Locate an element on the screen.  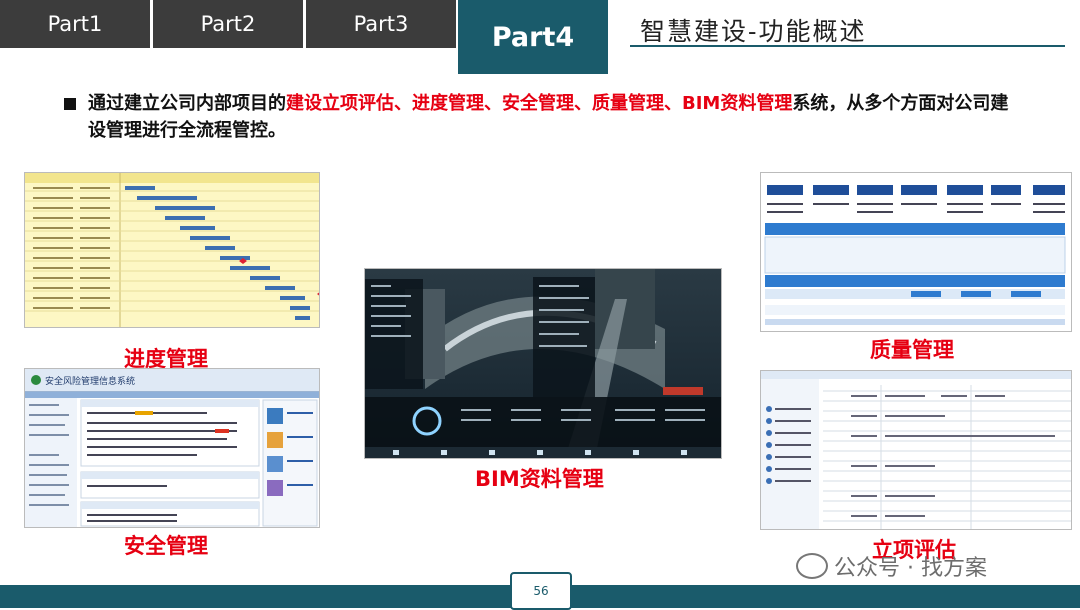
intro-prefix: 通过建立公司内部项目的 is located at coordinates (187, 103).